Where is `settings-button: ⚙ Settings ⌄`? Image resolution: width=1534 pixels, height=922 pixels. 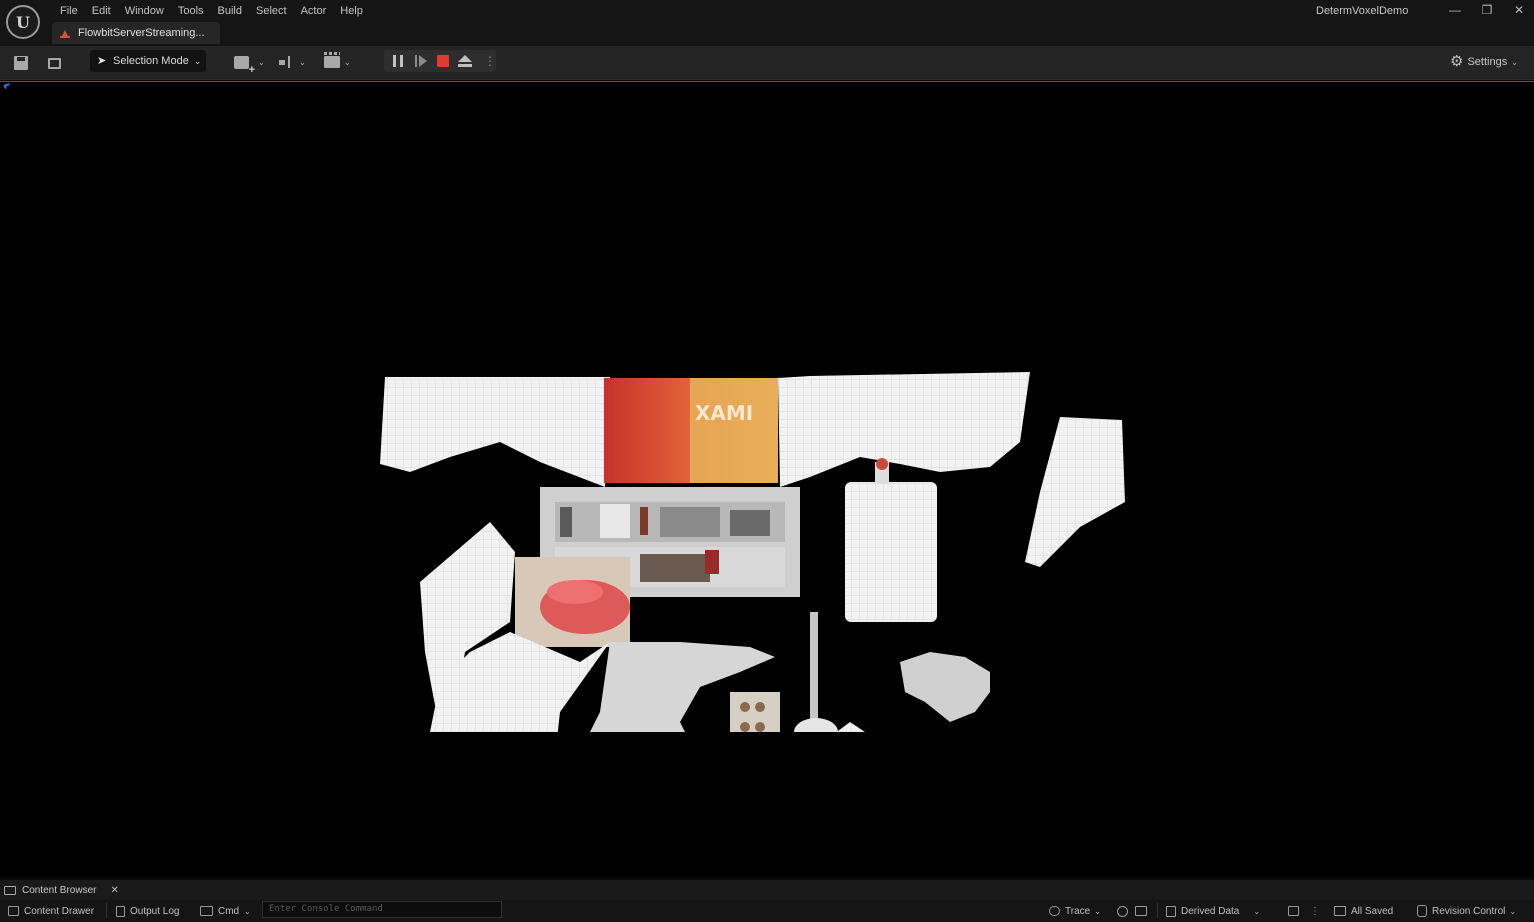 settings-button: ⚙ Settings ⌄ is located at coordinates (1484, 62).